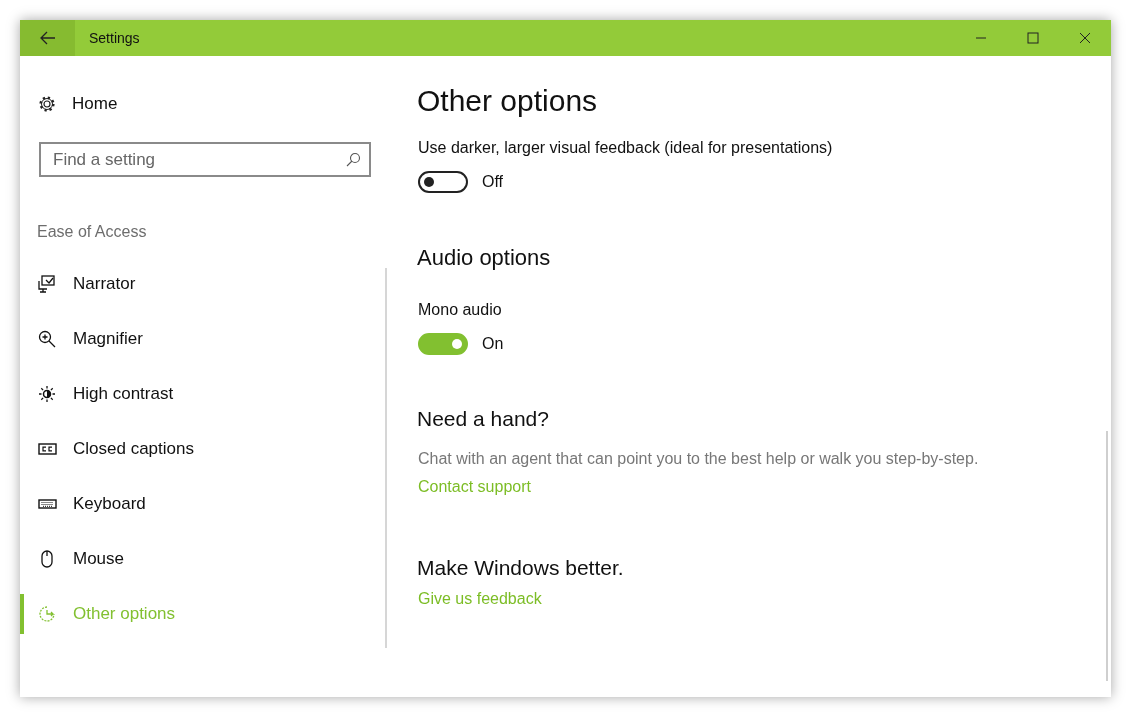 This screenshot has height=721, width=1132. I want to click on section-heading: Need a hand?, so click(483, 419).